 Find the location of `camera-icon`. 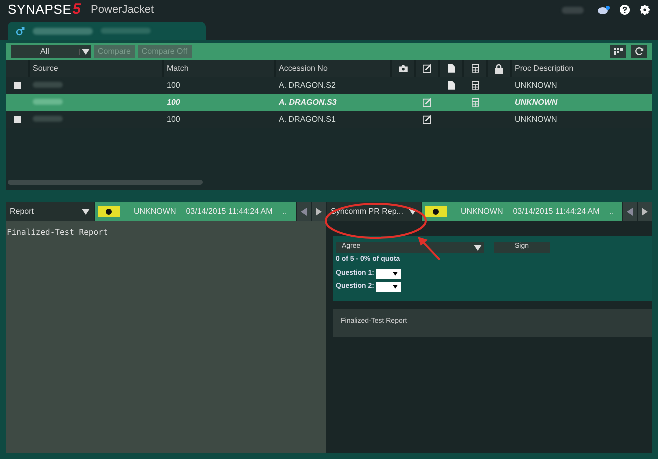

camera-icon is located at coordinates (403, 68).